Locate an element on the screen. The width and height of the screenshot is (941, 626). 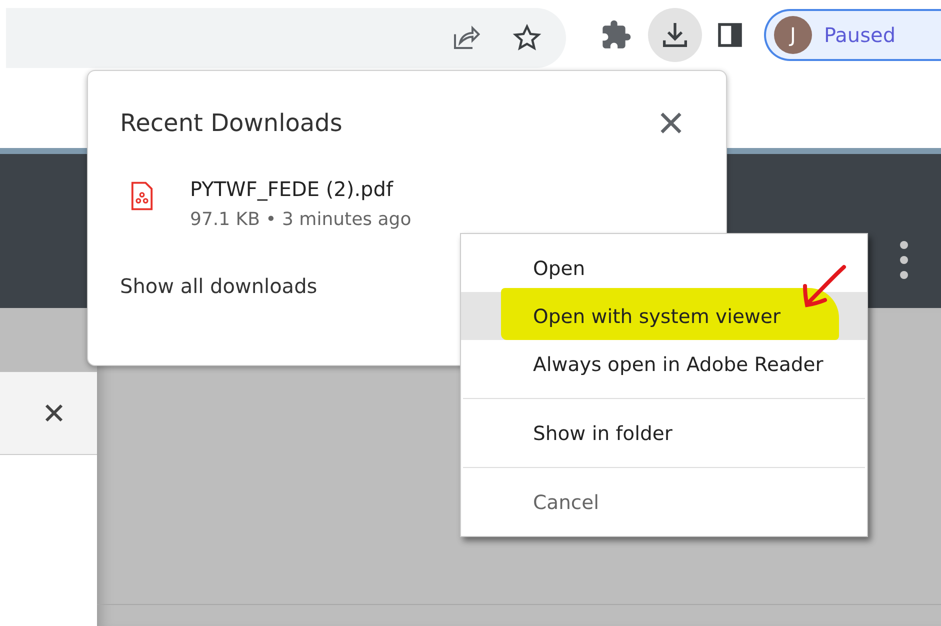
pdf-file-icon is located at coordinates (142, 196).